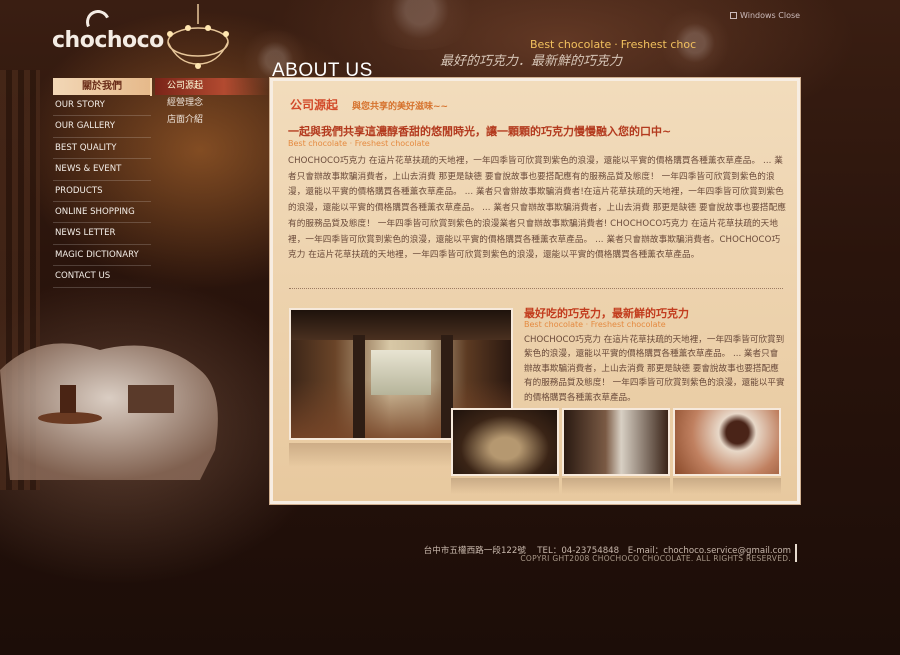 This screenshot has width=900, height=655. I want to click on intro-heading: 一起與我們共享這濃醇香甜的悠閒時光，讓一顆顆的巧克力慢慢融入您的口中~, so click(480, 131).